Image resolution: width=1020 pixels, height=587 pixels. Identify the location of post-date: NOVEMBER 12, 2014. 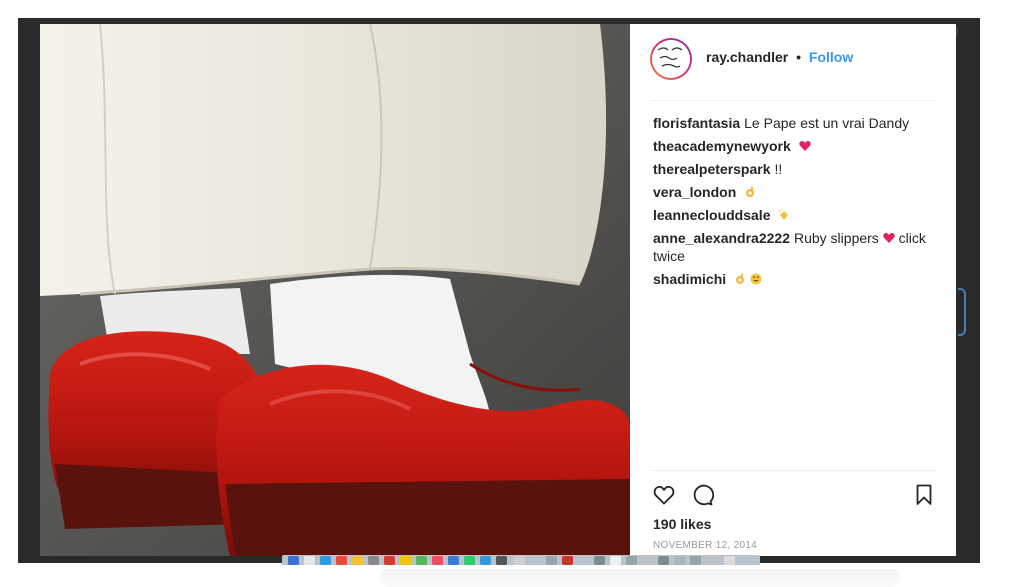
(705, 545).